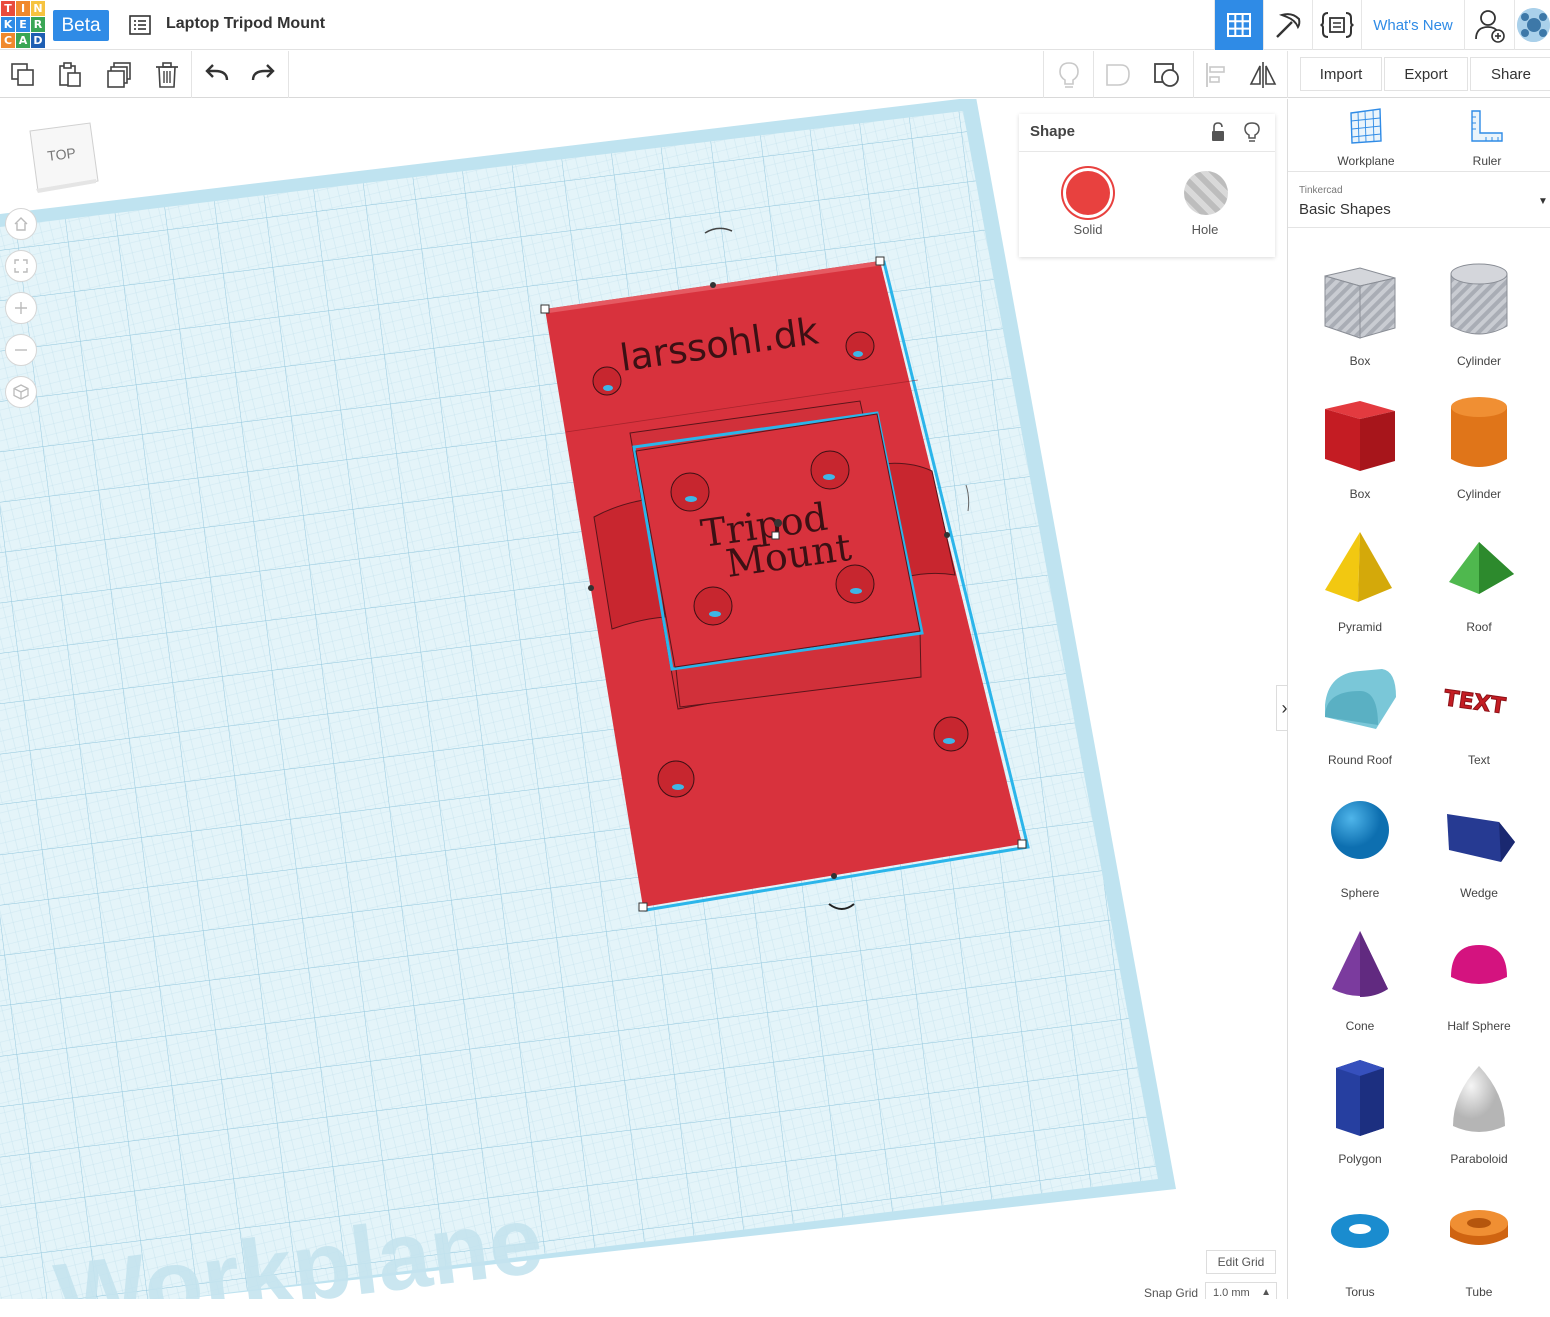 This screenshot has width=1550, height=1317. I want to click on lightbulb-icon, so click(1069, 75).